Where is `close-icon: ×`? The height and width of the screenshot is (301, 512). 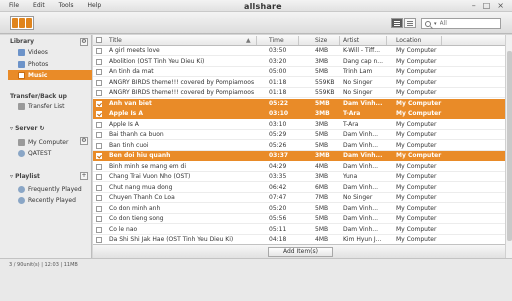 close-icon: × is located at coordinates (500, 6).